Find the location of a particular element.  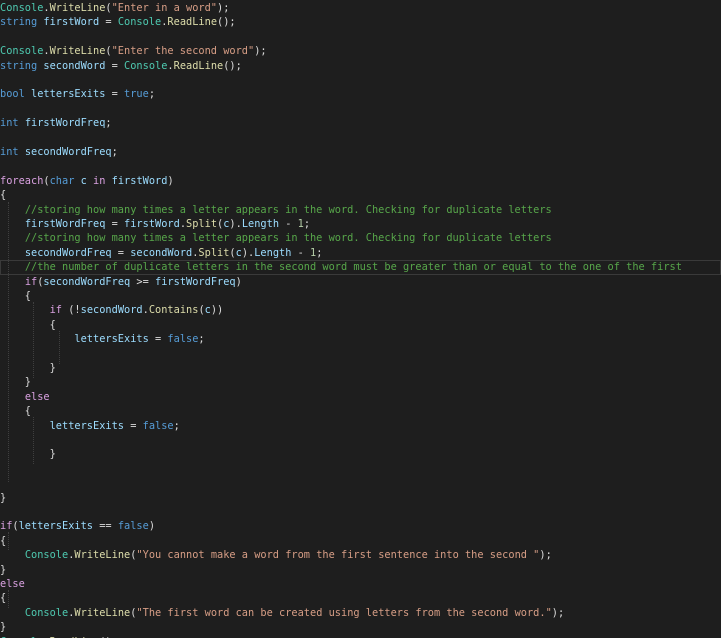

code-line: if(secondWordFreq >= firstWordFreq) is located at coordinates (360, 282).